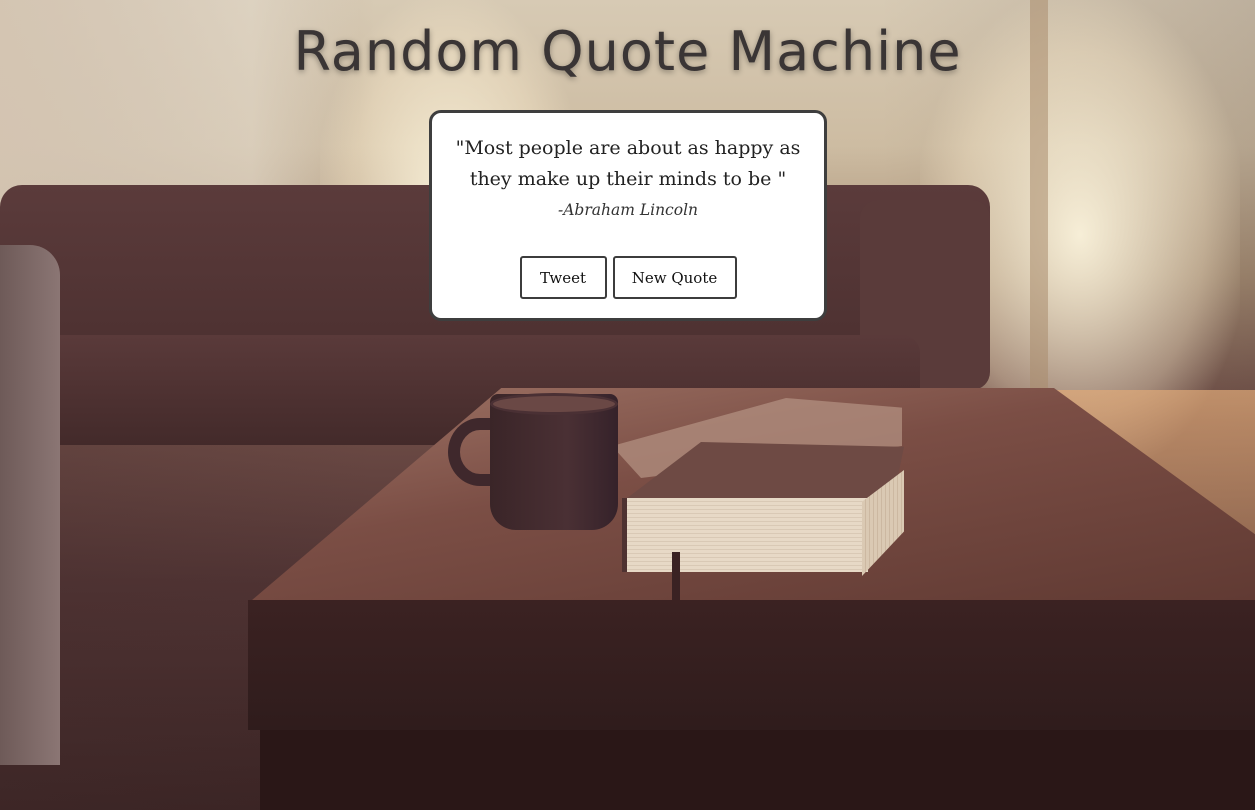 The height and width of the screenshot is (810, 1255). Describe the element at coordinates (676, 576) in the screenshot. I see `background-bookmark` at that location.